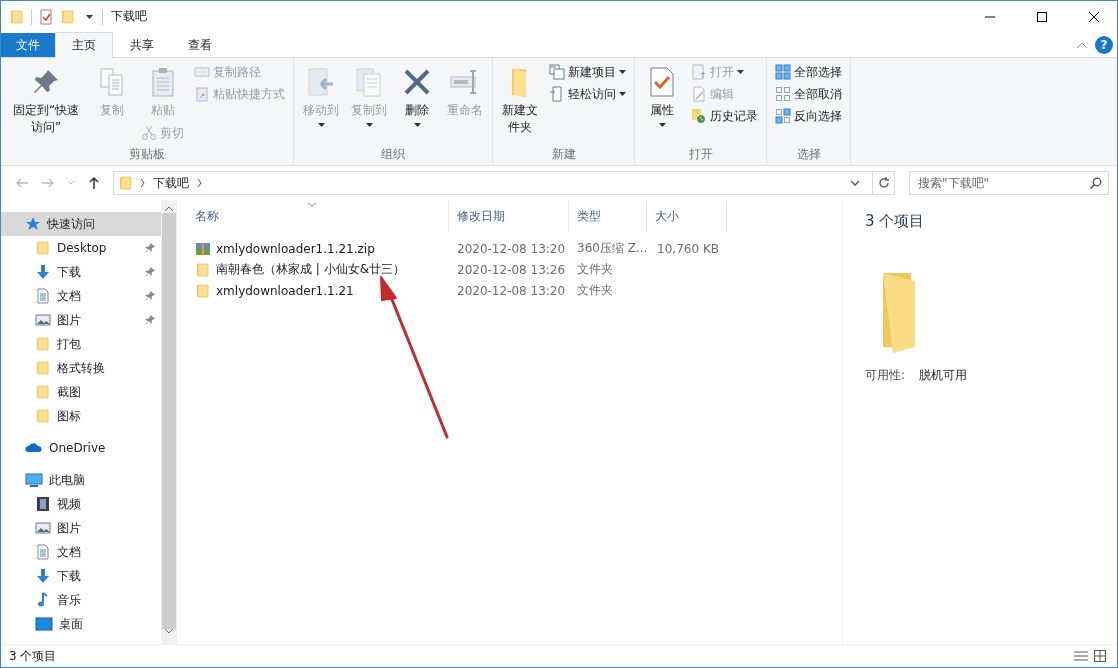  What do you see at coordinates (169, 422) in the screenshot?
I see `scrollbar` at bounding box center [169, 422].